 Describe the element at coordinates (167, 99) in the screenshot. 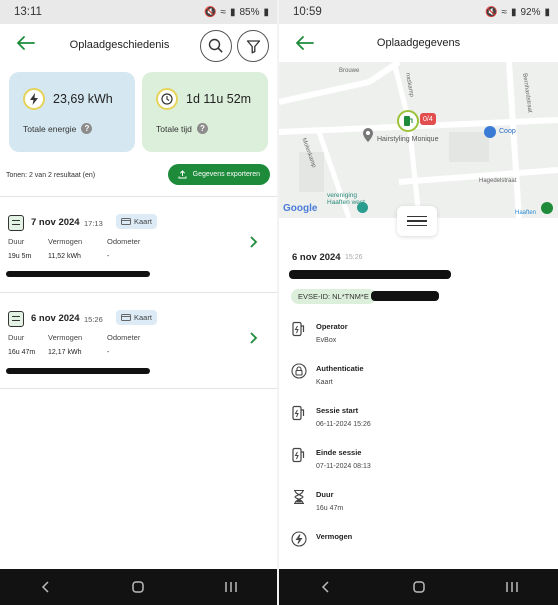

I see `clock-icon` at that location.